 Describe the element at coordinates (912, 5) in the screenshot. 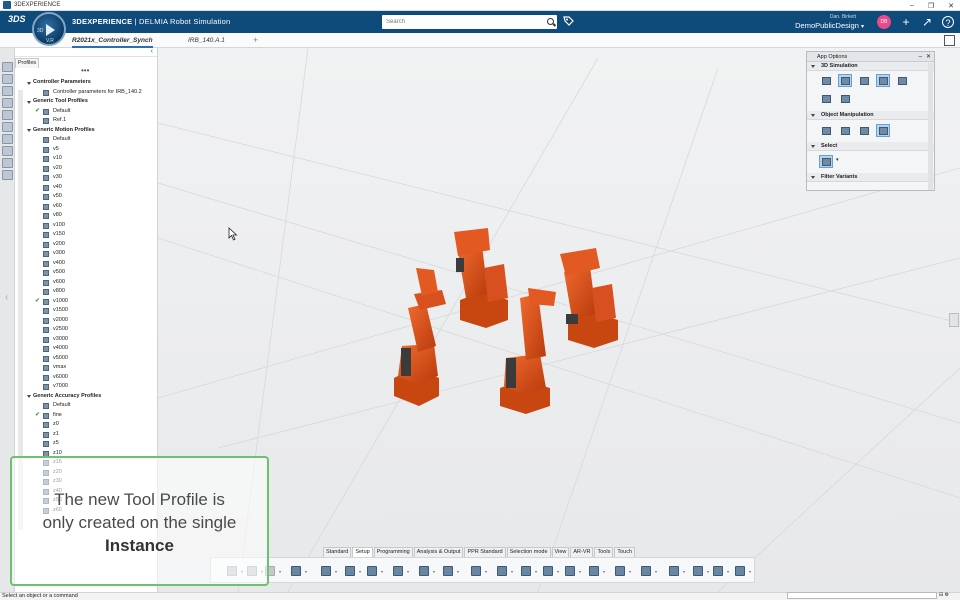

I see `minimize-button: –` at that location.